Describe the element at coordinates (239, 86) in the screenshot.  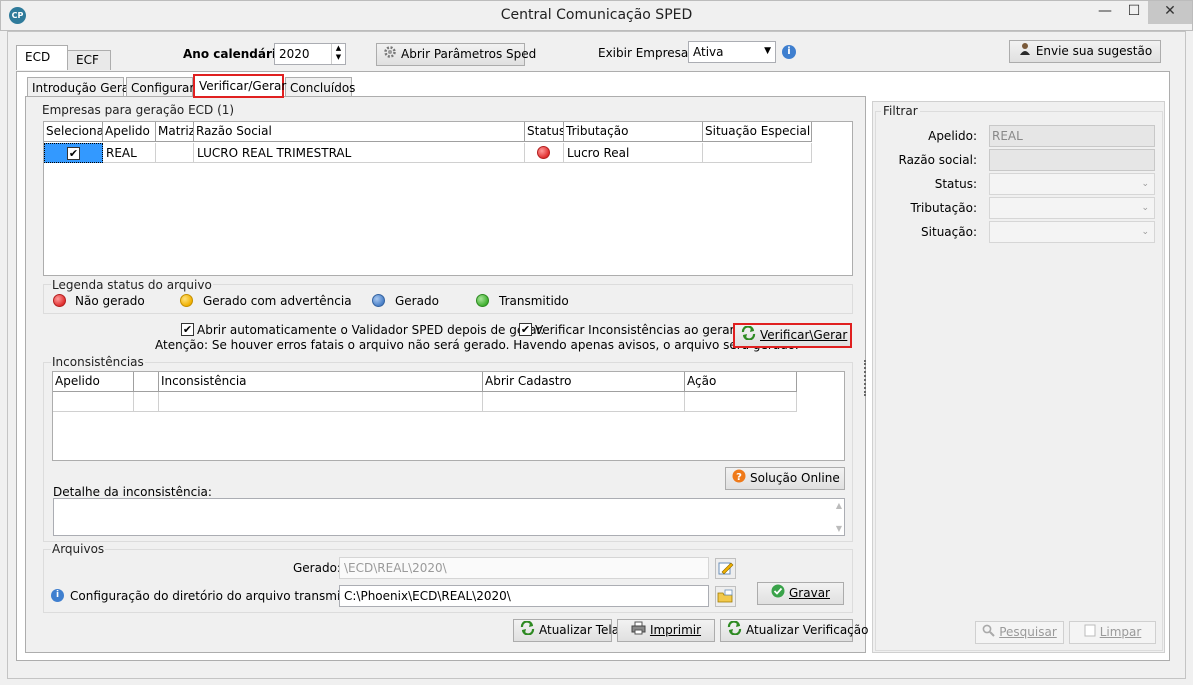
I see `subtab-verificar-gerar: Verificar/Gerar` at that location.